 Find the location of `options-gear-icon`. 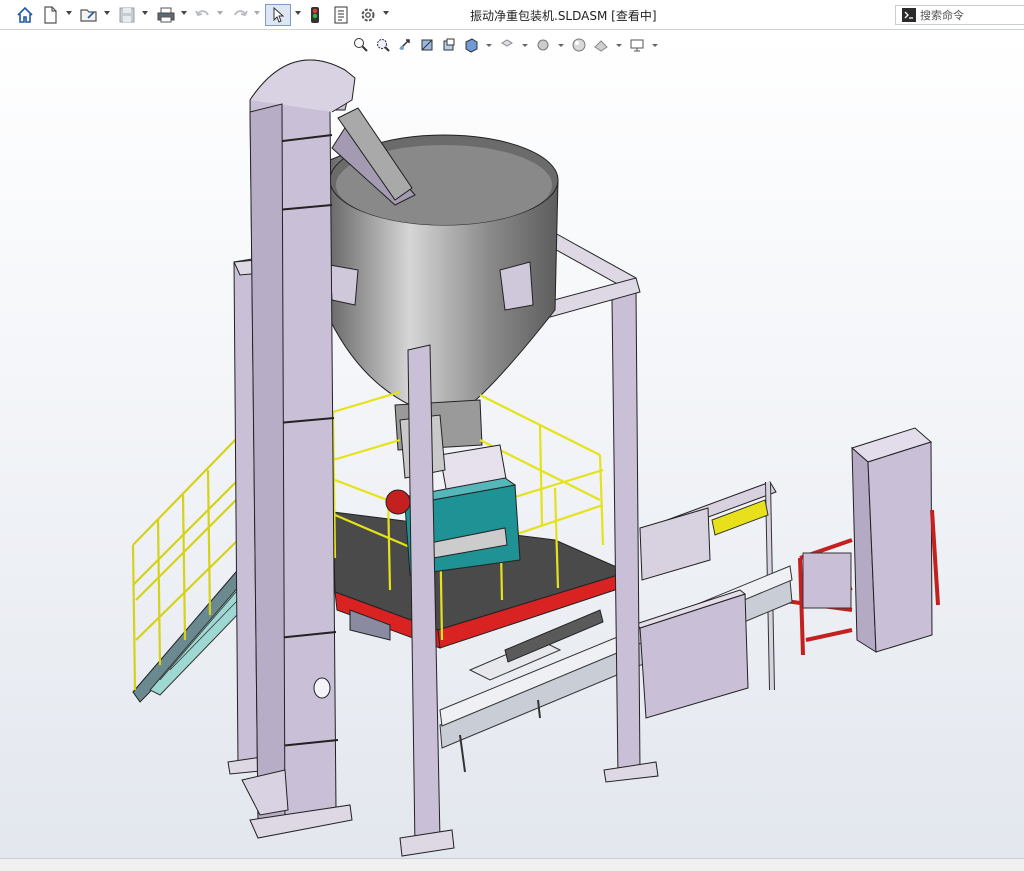

options-gear-icon is located at coordinates (368, 15).